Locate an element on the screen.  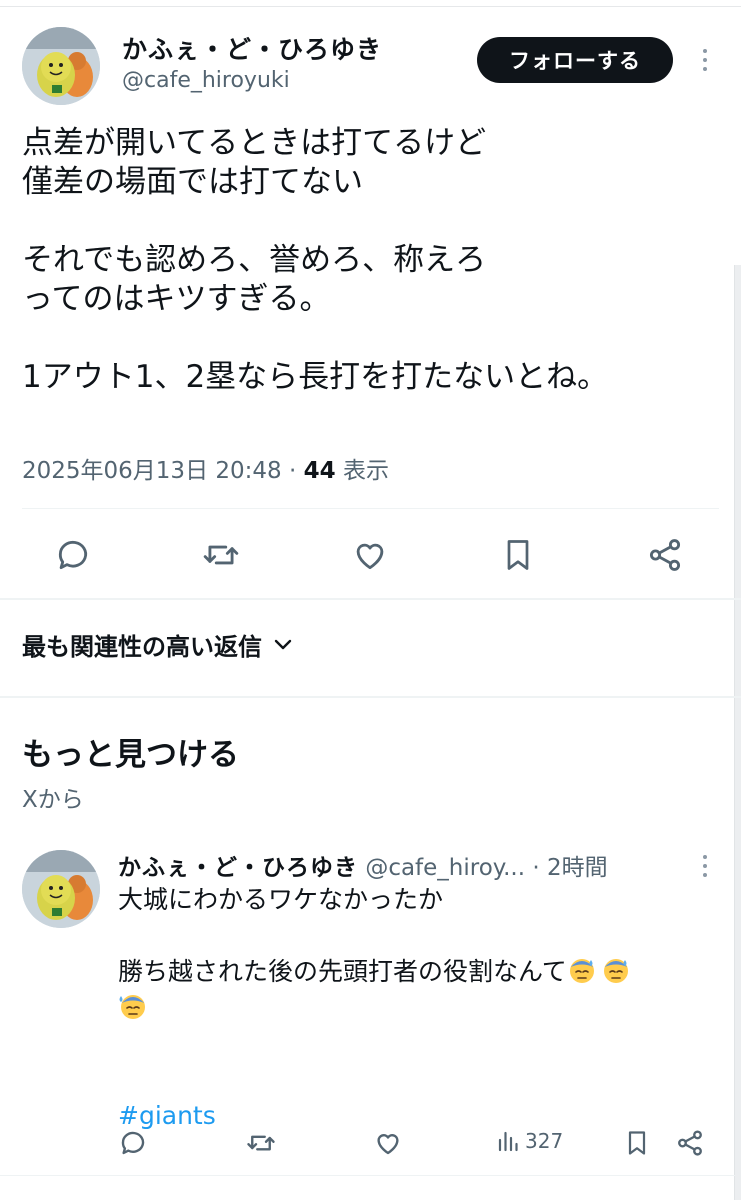
tweet-line: 点差が開いてるときは打てるけど is located at coordinates (254, 143).